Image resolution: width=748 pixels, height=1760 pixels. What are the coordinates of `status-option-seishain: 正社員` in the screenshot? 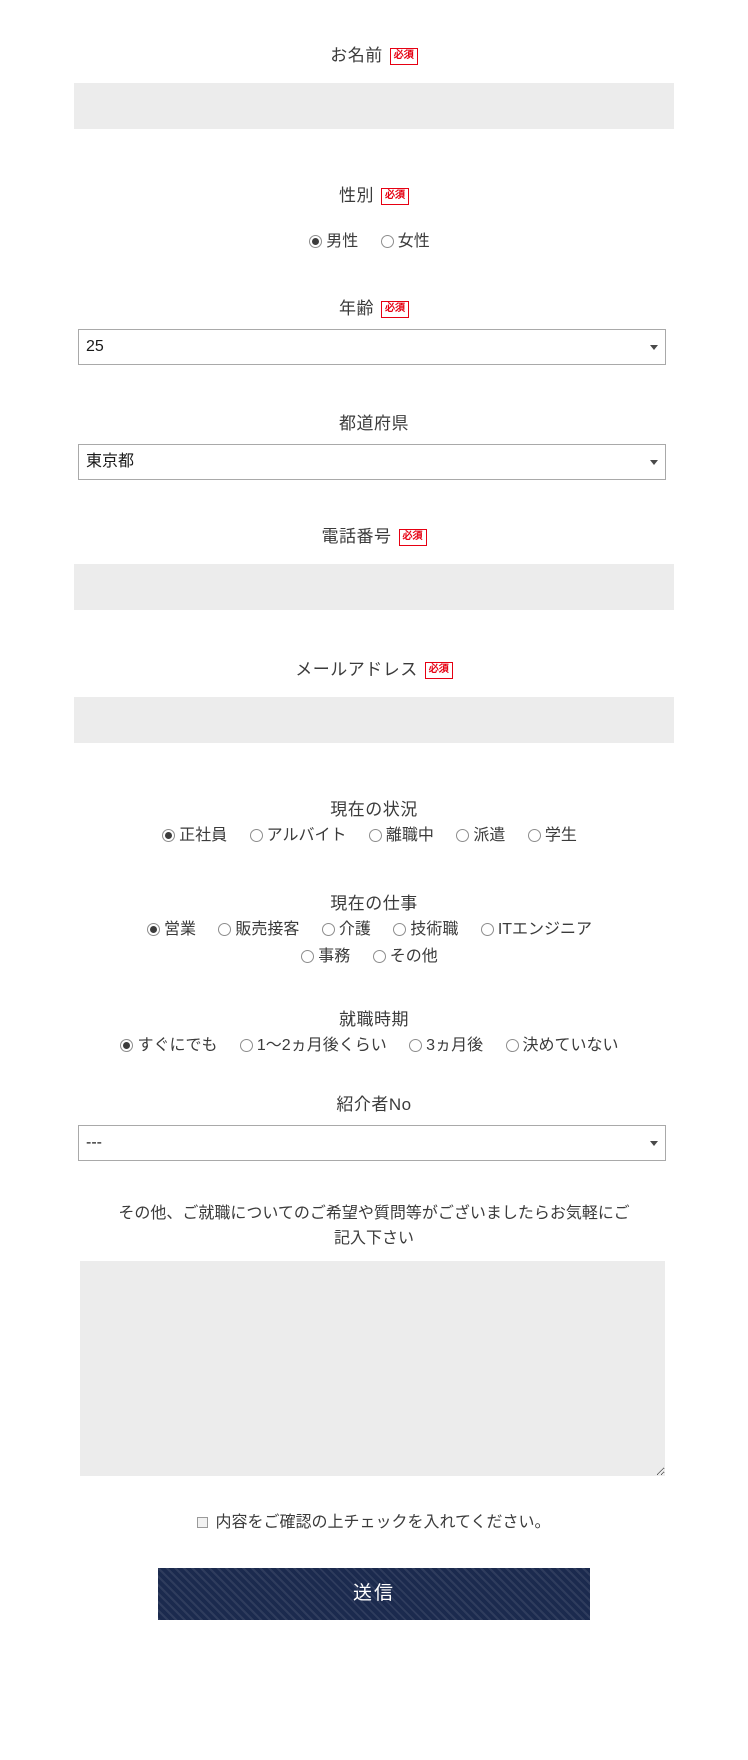 It's located at (194, 835).